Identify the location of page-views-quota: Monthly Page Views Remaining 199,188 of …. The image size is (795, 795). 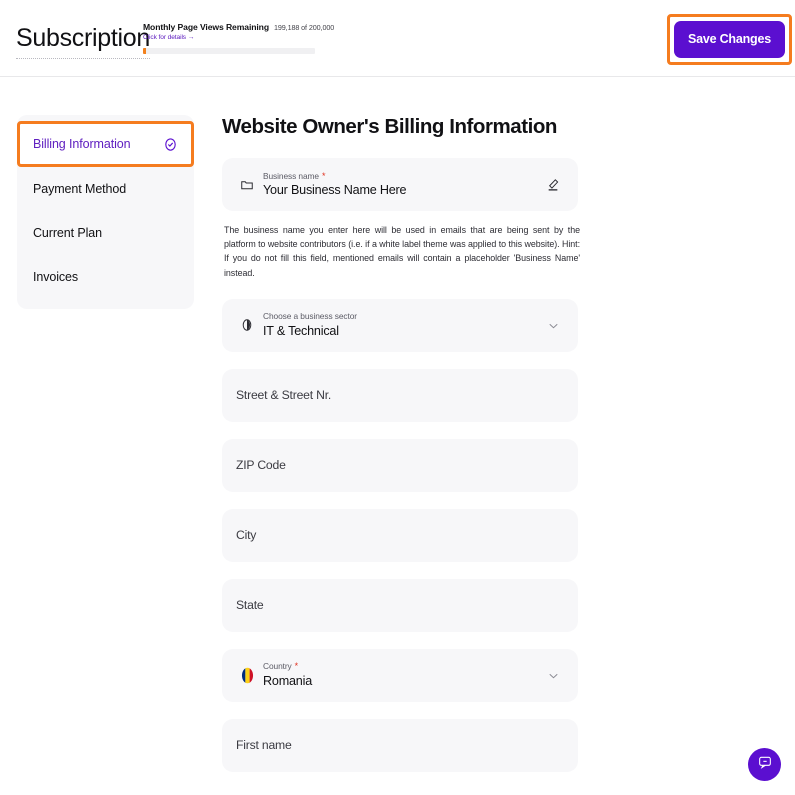
(238, 38).